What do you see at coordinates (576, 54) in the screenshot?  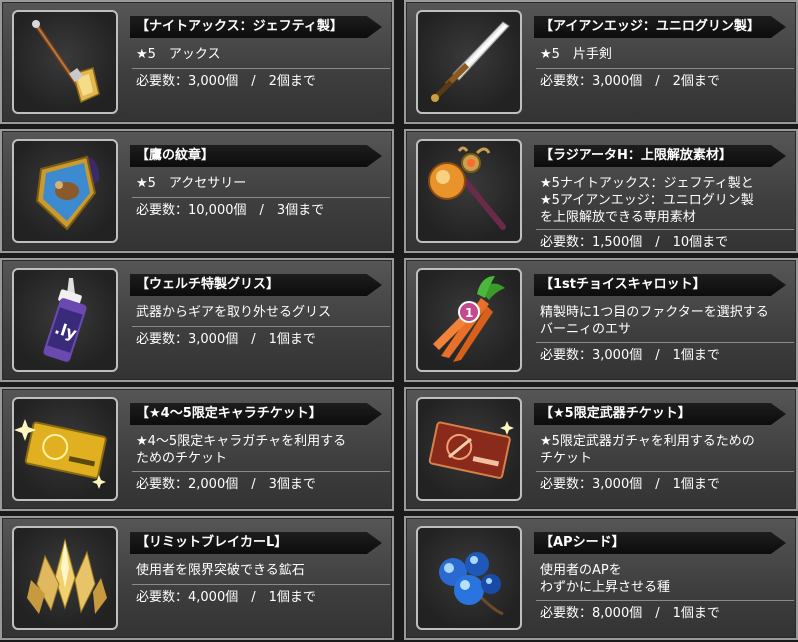 I see `item-description: ★5 片手剣` at bounding box center [576, 54].